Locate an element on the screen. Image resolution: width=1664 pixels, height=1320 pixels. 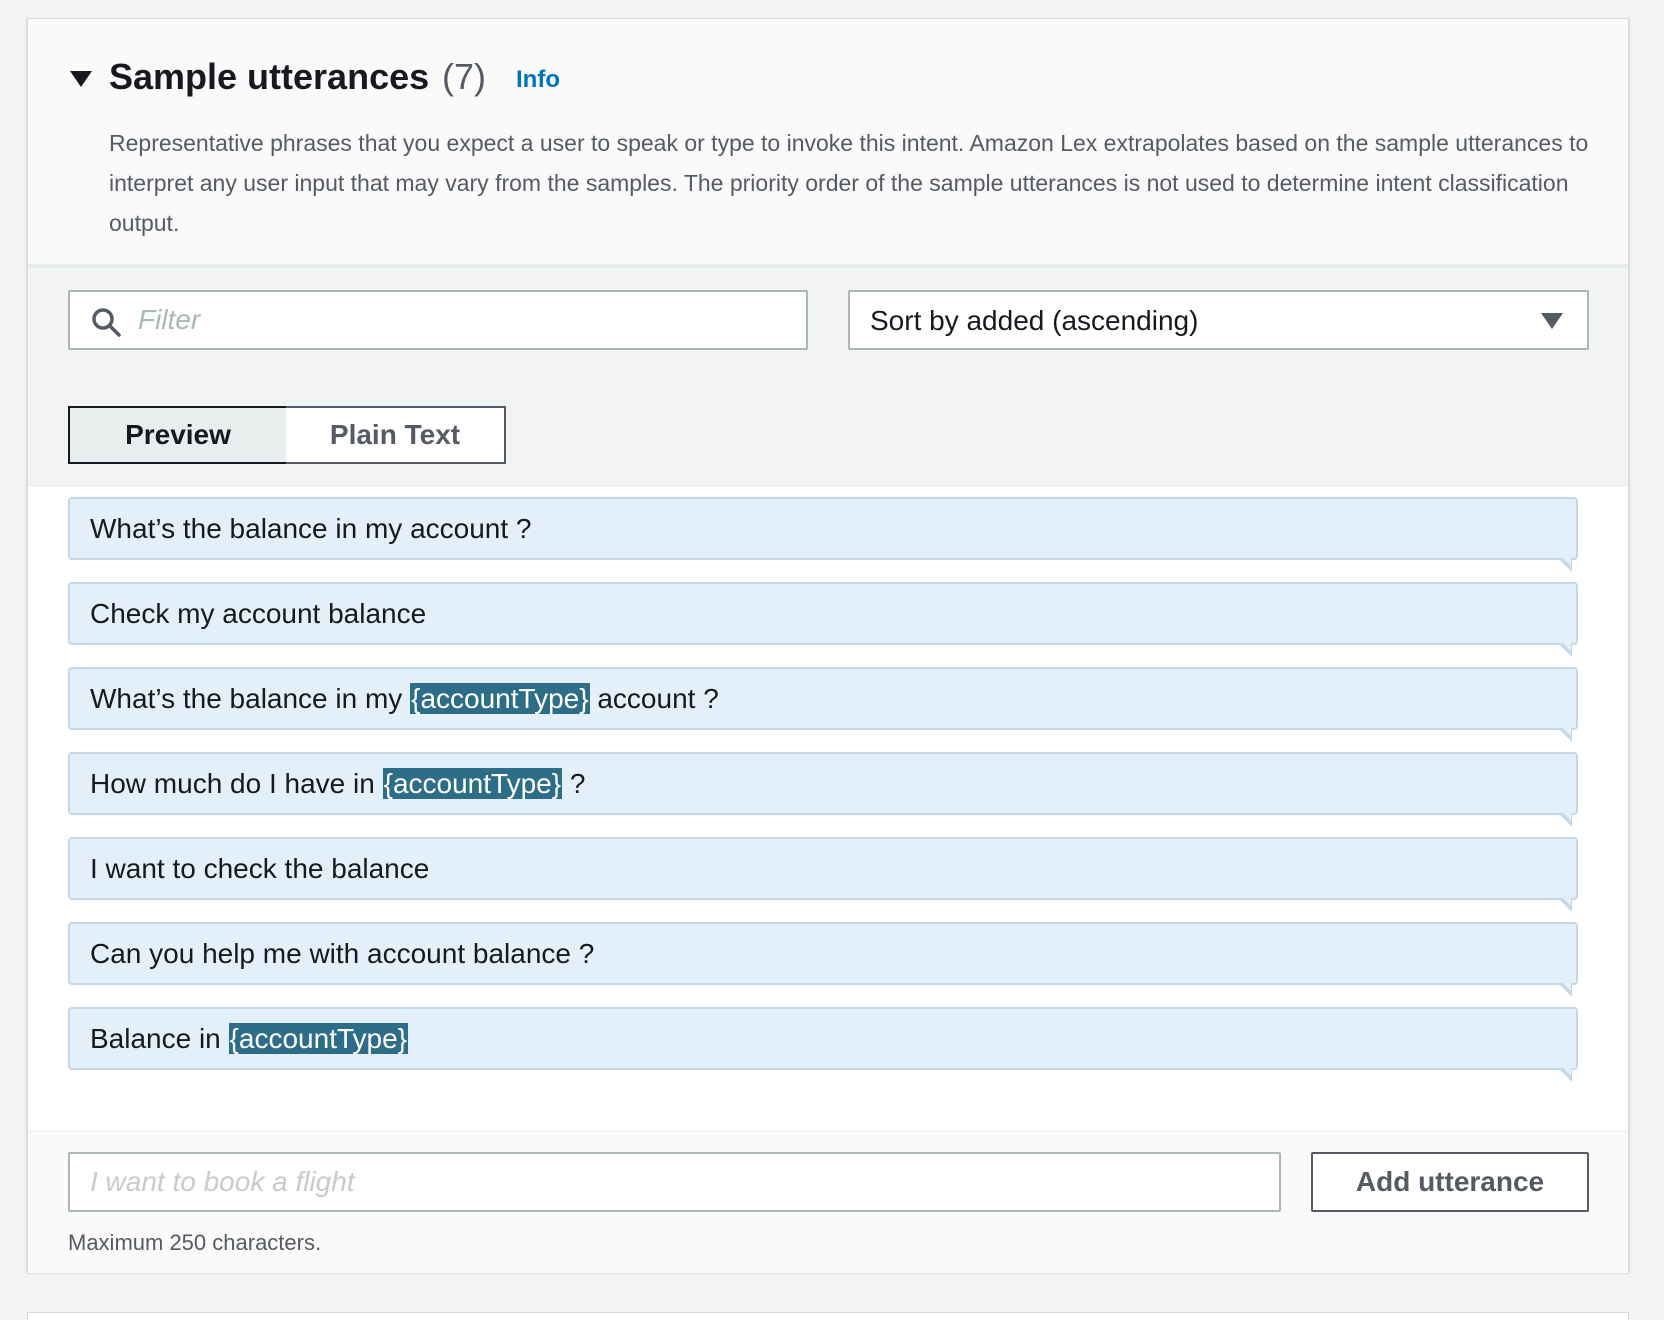
utterance-text: I want to check the balance is located at coordinates (260, 868).